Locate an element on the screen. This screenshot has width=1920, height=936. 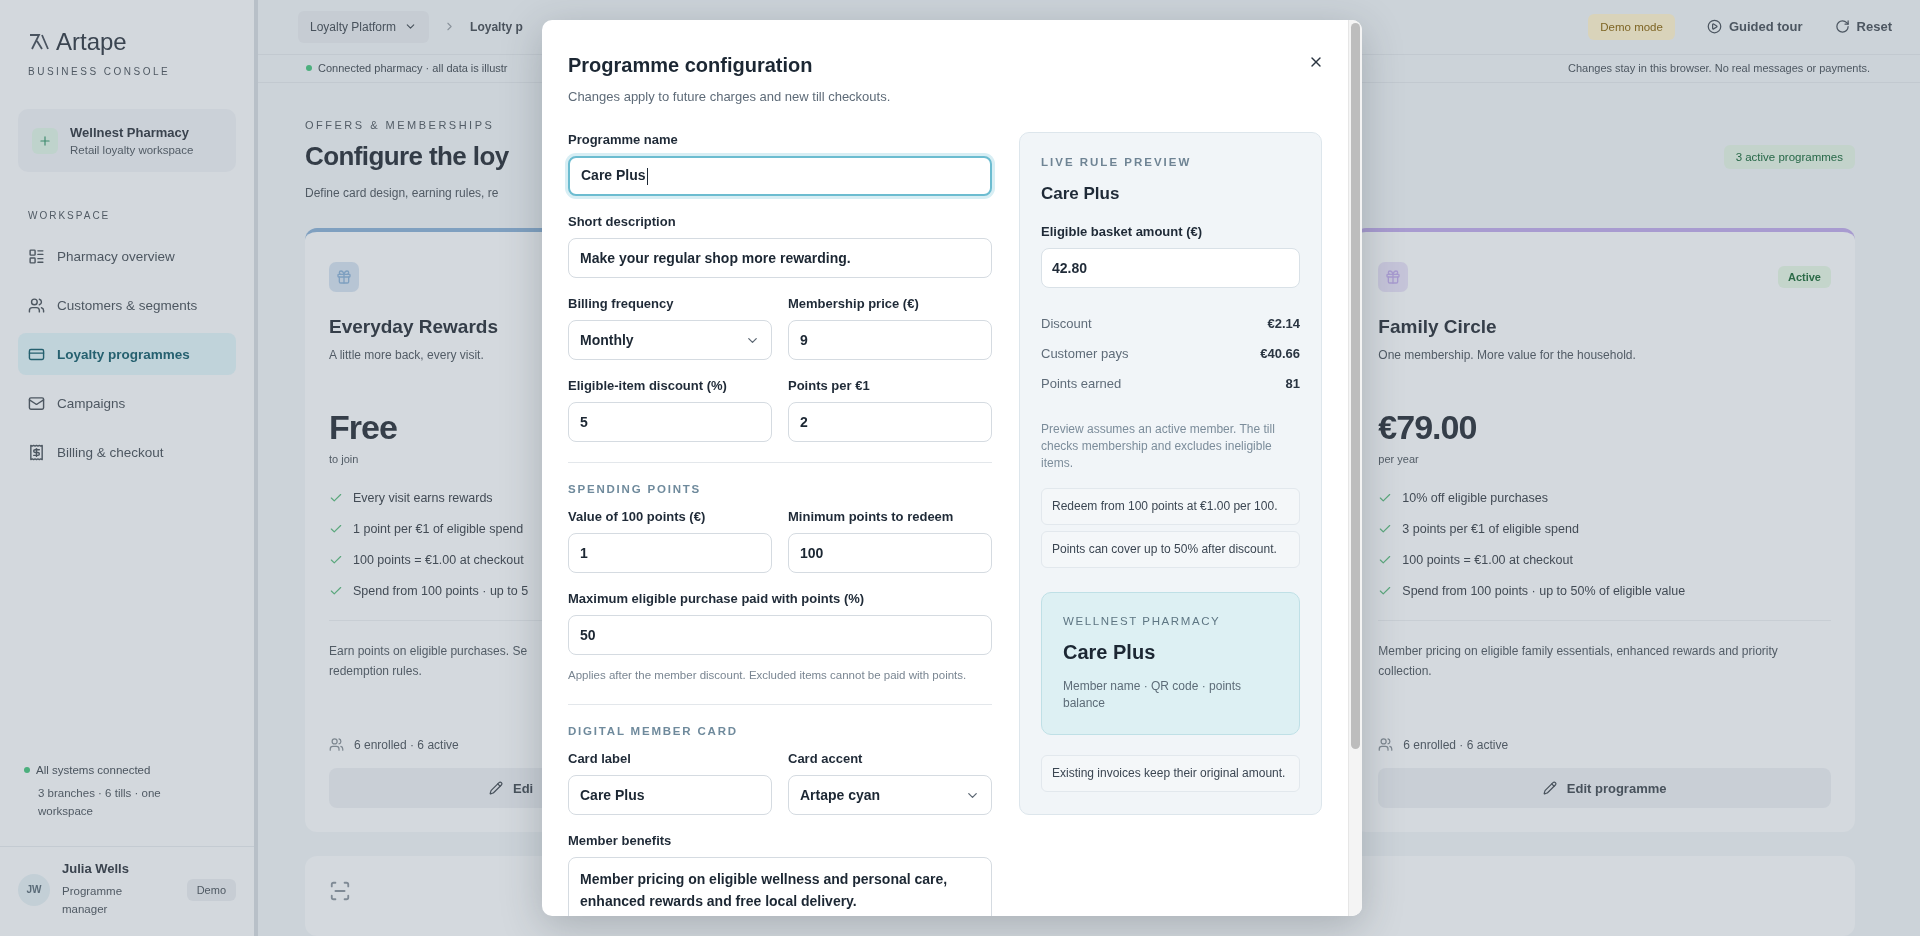
status-detail: 3 branches · 6 tills · one workspace is located at coordinates (100, 802).